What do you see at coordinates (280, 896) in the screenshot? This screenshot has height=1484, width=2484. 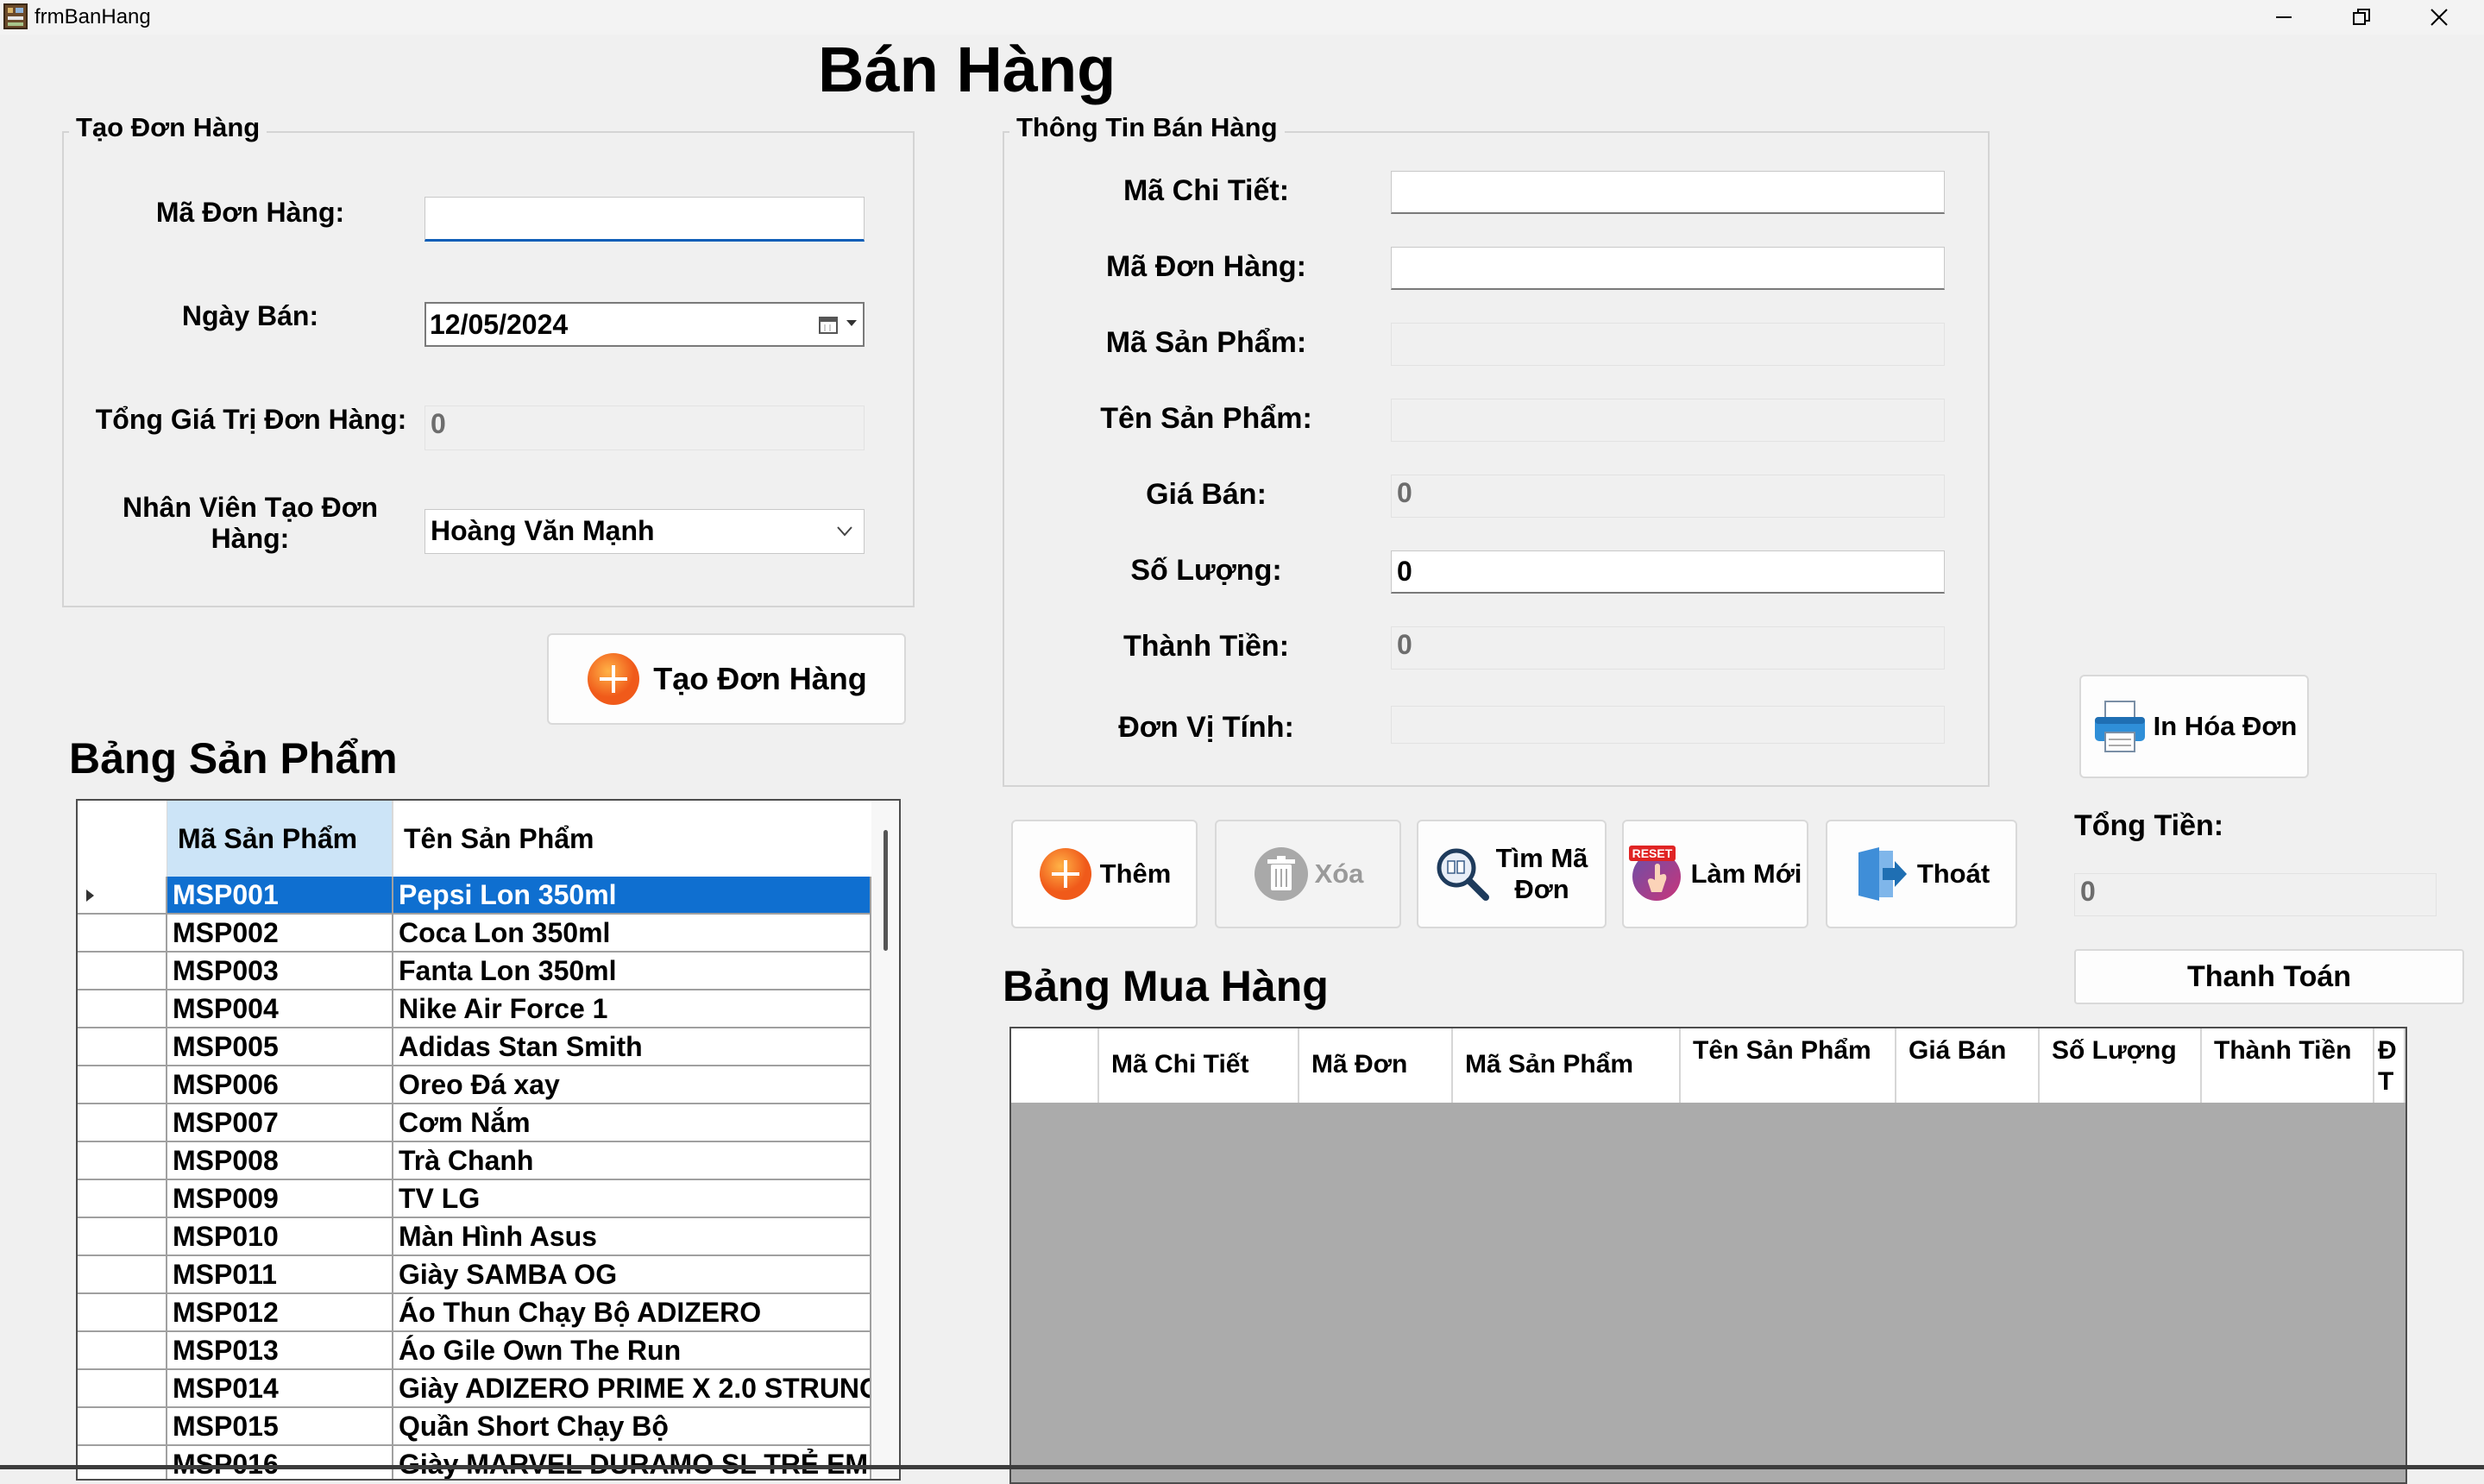 I see `product-id-cell: MSP001` at bounding box center [280, 896].